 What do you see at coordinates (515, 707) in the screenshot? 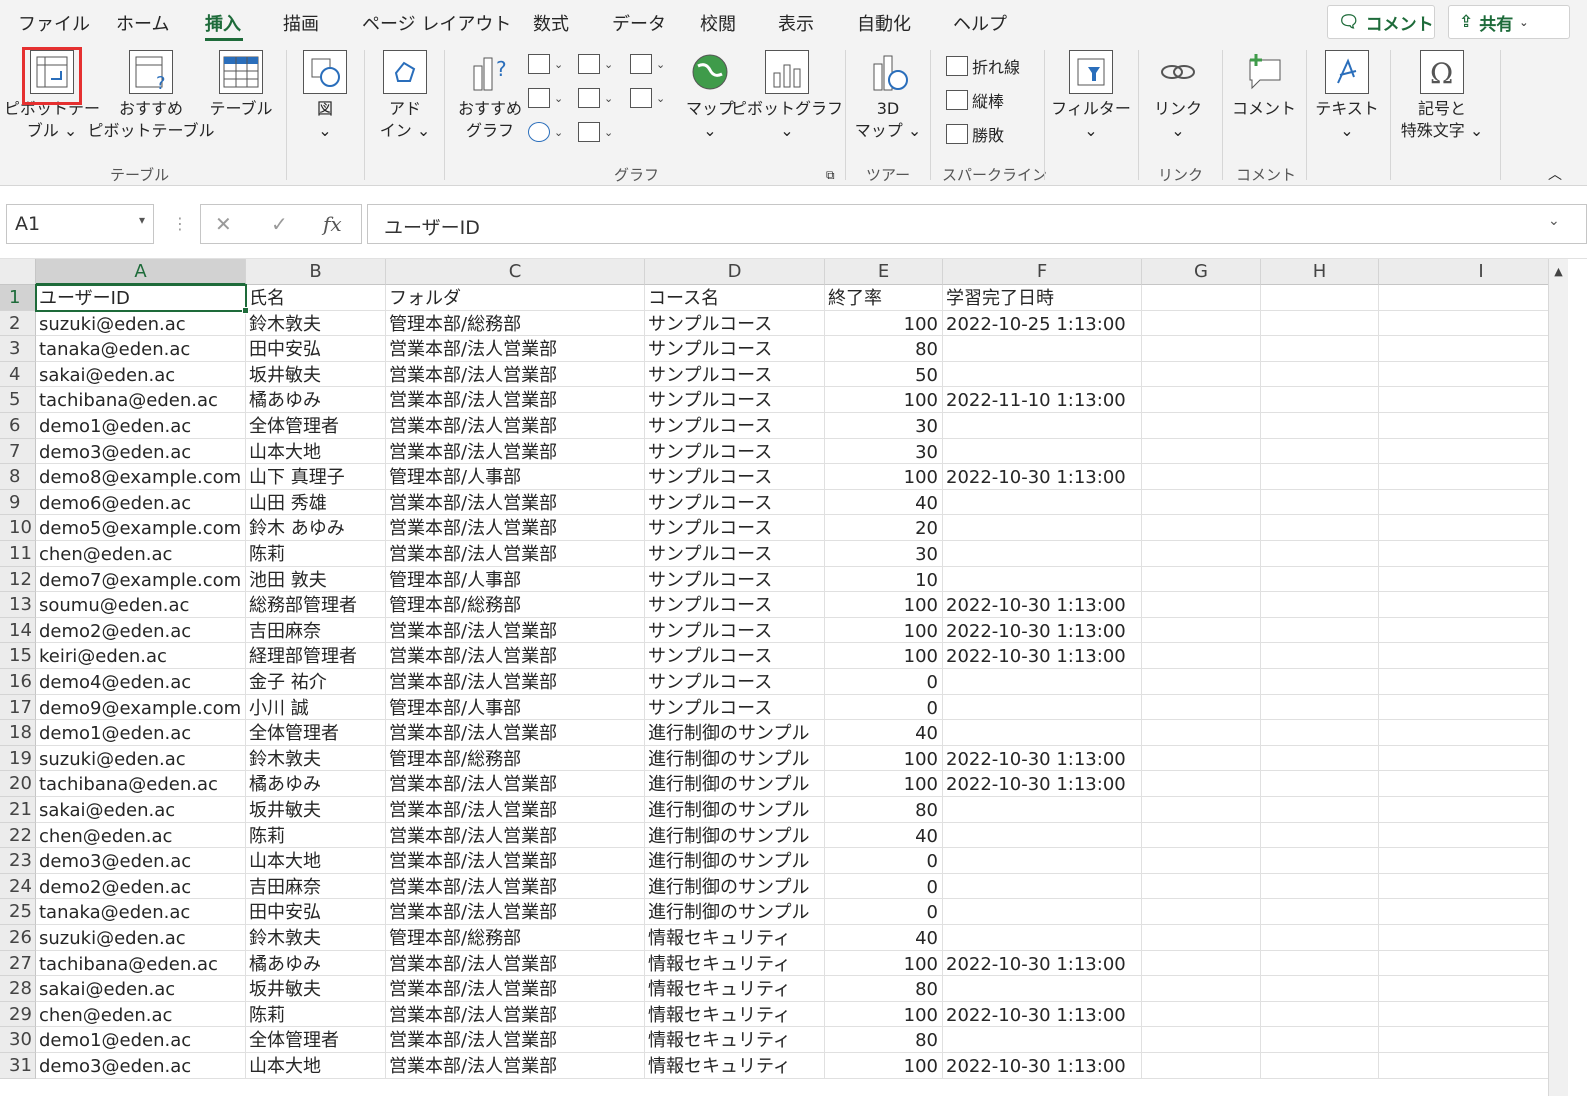
I see `cell-c17: 管理本部/人事部` at bounding box center [515, 707].